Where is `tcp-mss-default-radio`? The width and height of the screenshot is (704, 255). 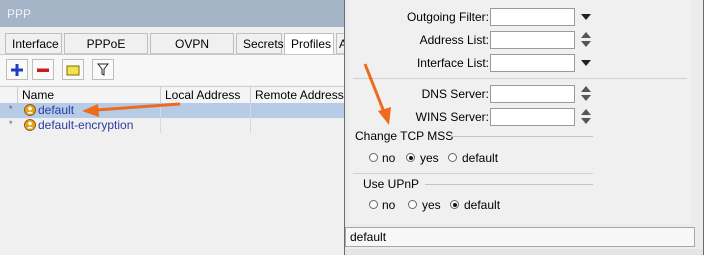
tcp-mss-default-radio is located at coordinates (452, 157).